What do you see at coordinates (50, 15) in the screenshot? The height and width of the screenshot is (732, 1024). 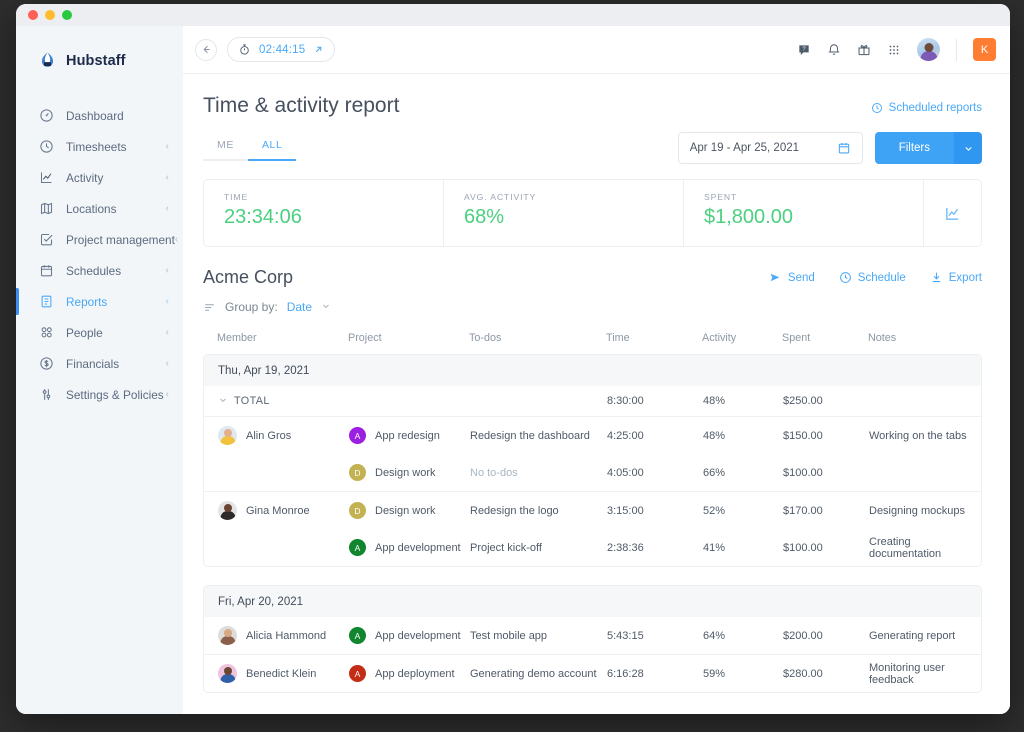 I see `window-minimize-button` at bounding box center [50, 15].